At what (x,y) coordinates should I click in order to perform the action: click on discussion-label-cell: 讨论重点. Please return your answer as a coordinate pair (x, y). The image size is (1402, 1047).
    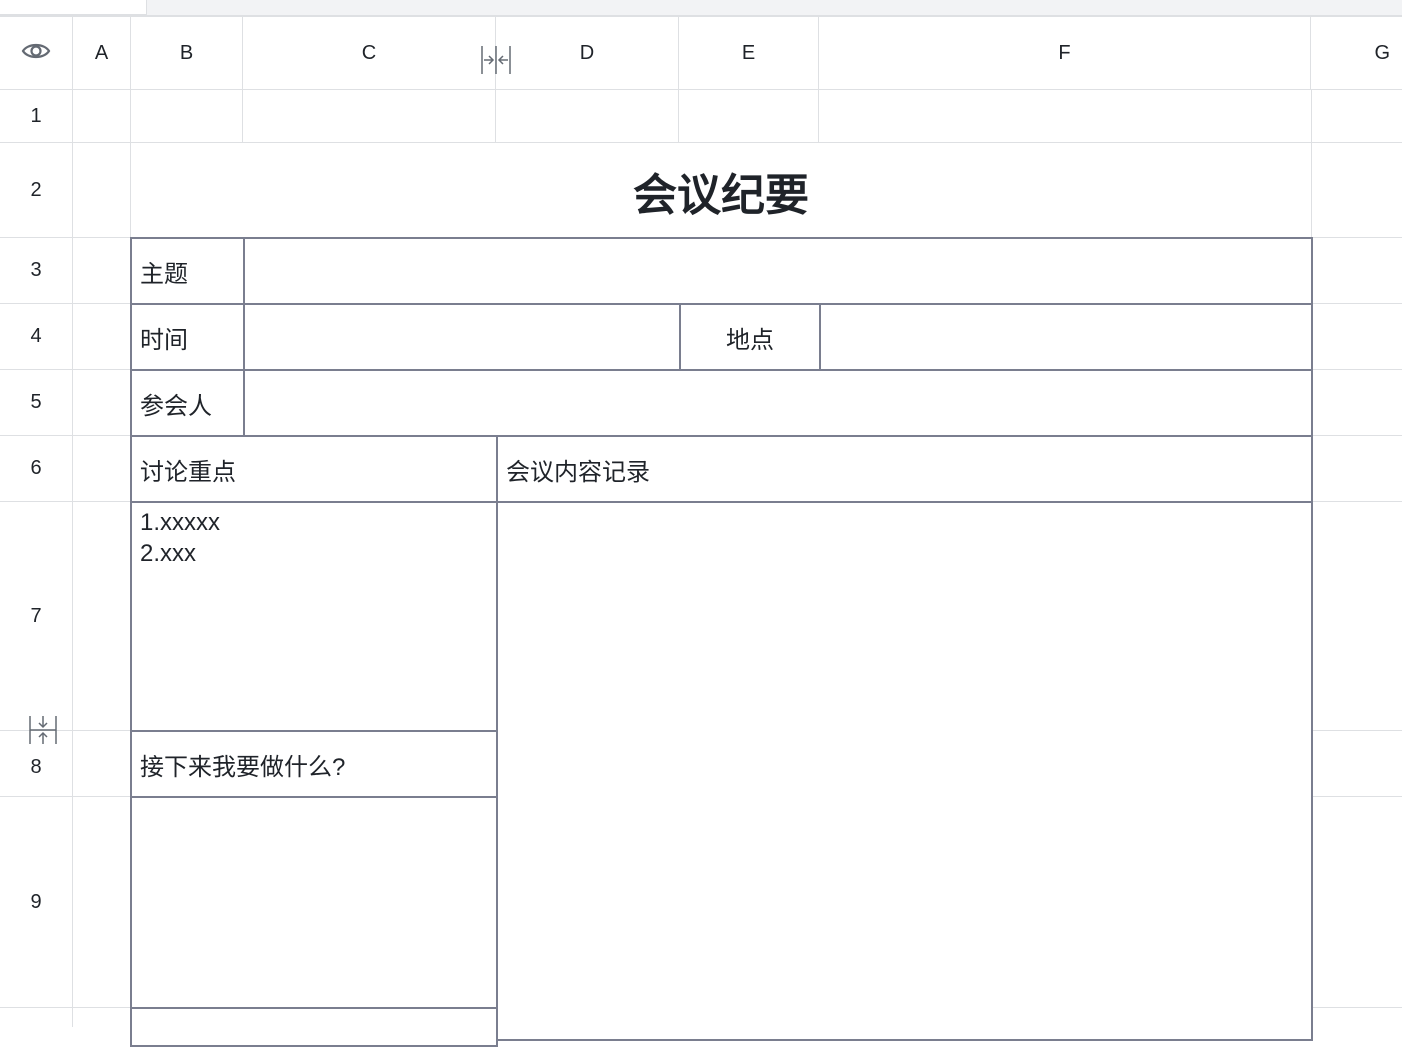
    Looking at the image, I should click on (314, 469).